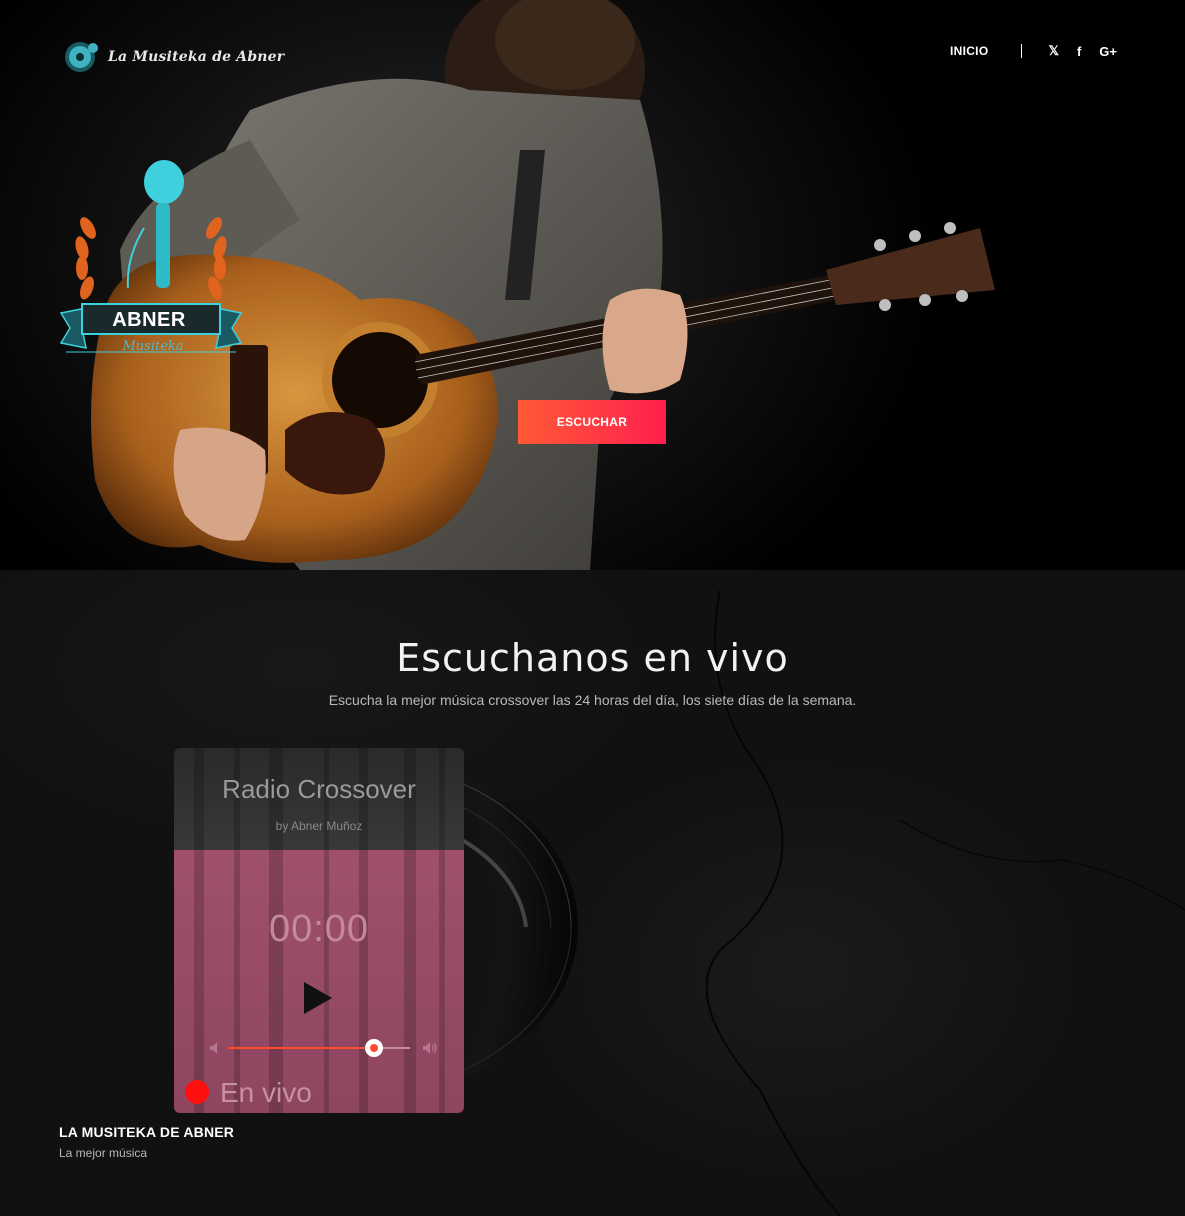 The height and width of the screenshot is (1216, 1185). I want to click on site-logo: La Musiteka de Abner, so click(172, 57).